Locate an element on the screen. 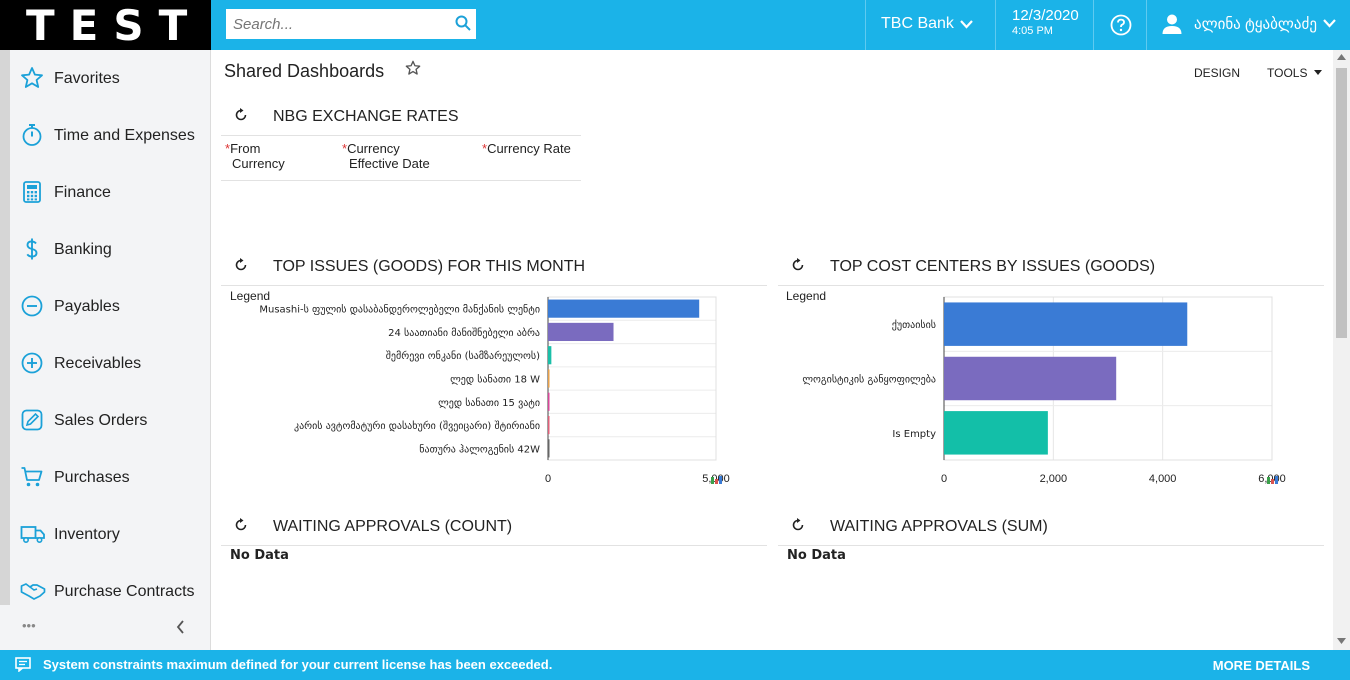  sidebar-footer: ••• is located at coordinates (110, 628).